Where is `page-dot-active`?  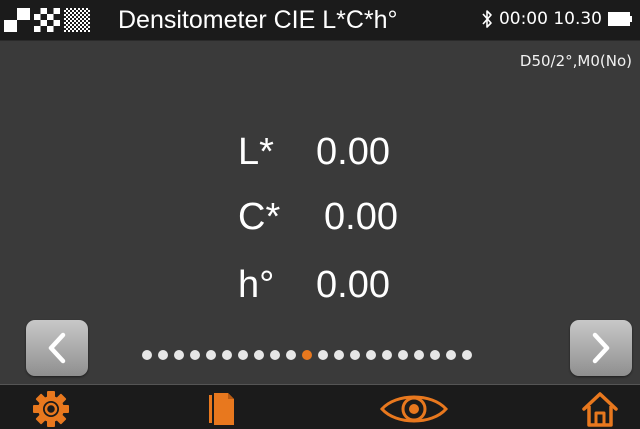 page-dot-active is located at coordinates (307, 355).